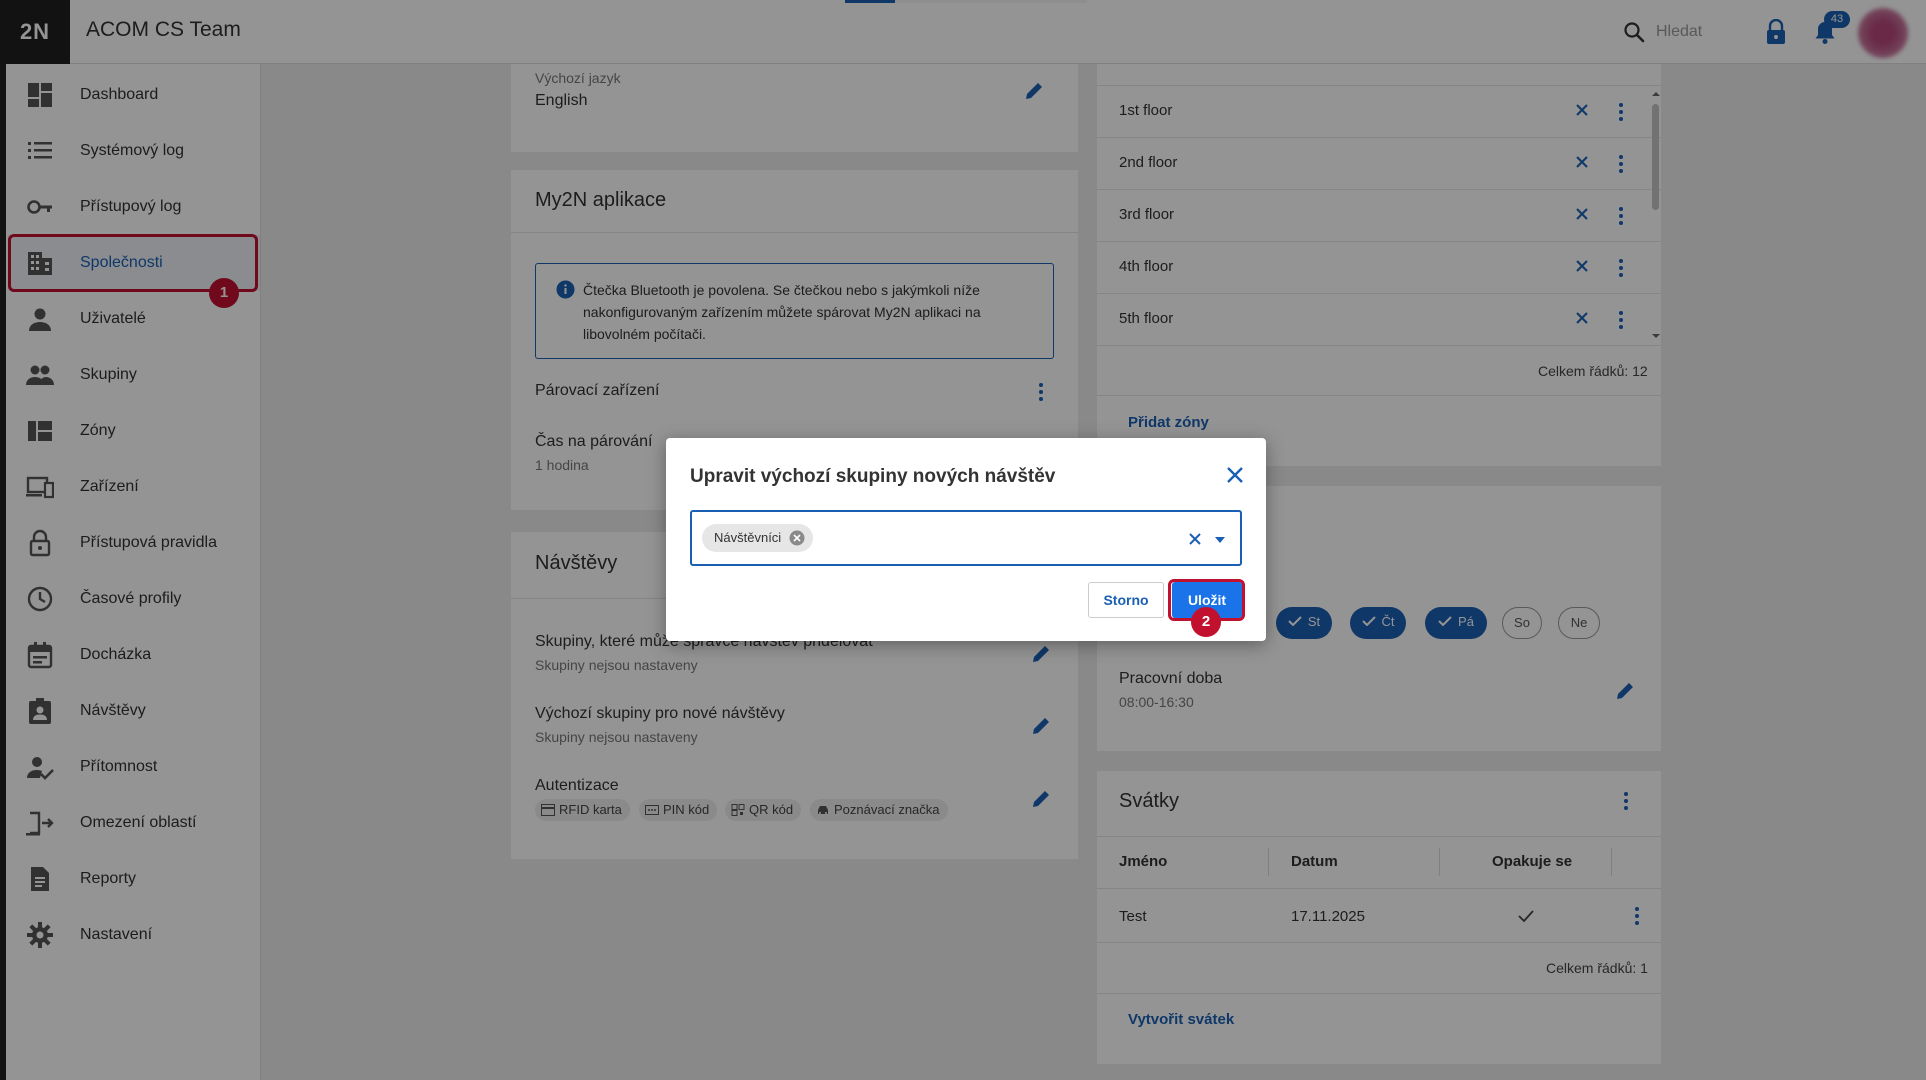 The height and width of the screenshot is (1080, 1926). Describe the element at coordinates (1235, 475) in the screenshot. I see `close-icon` at that location.